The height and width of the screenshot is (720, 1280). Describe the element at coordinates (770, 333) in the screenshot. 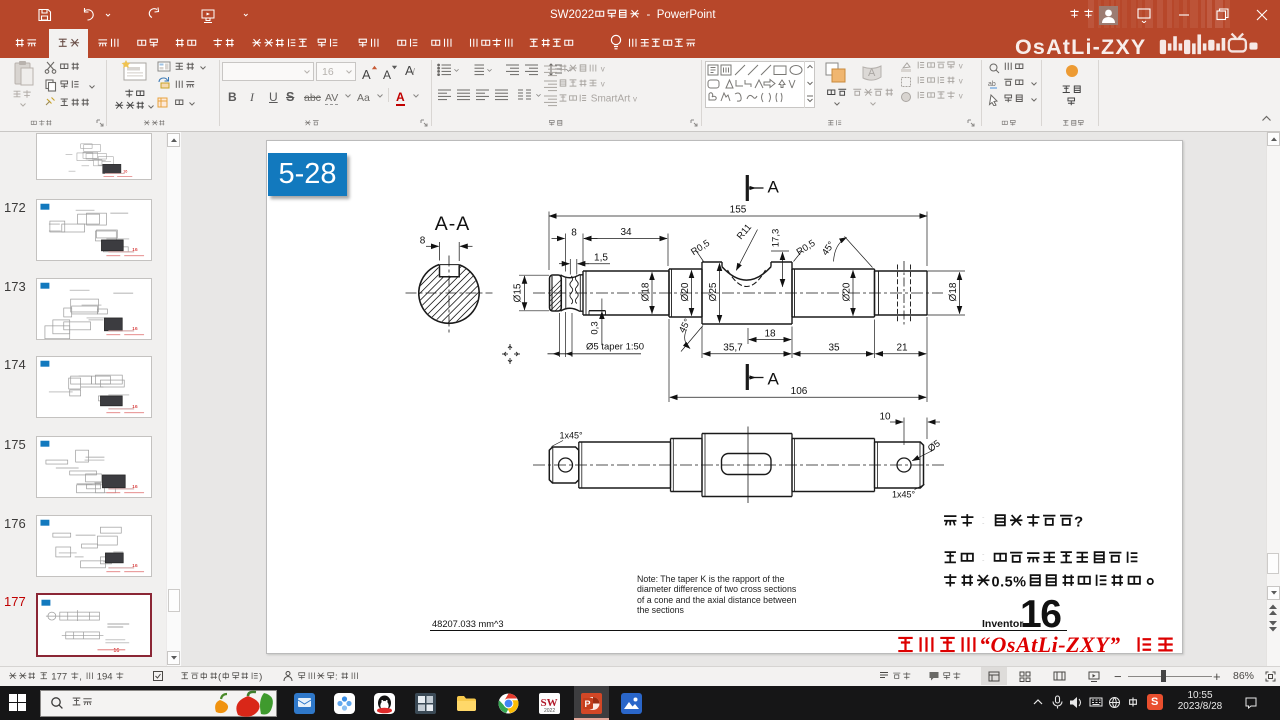

I see `svg-text: 18` at that location.